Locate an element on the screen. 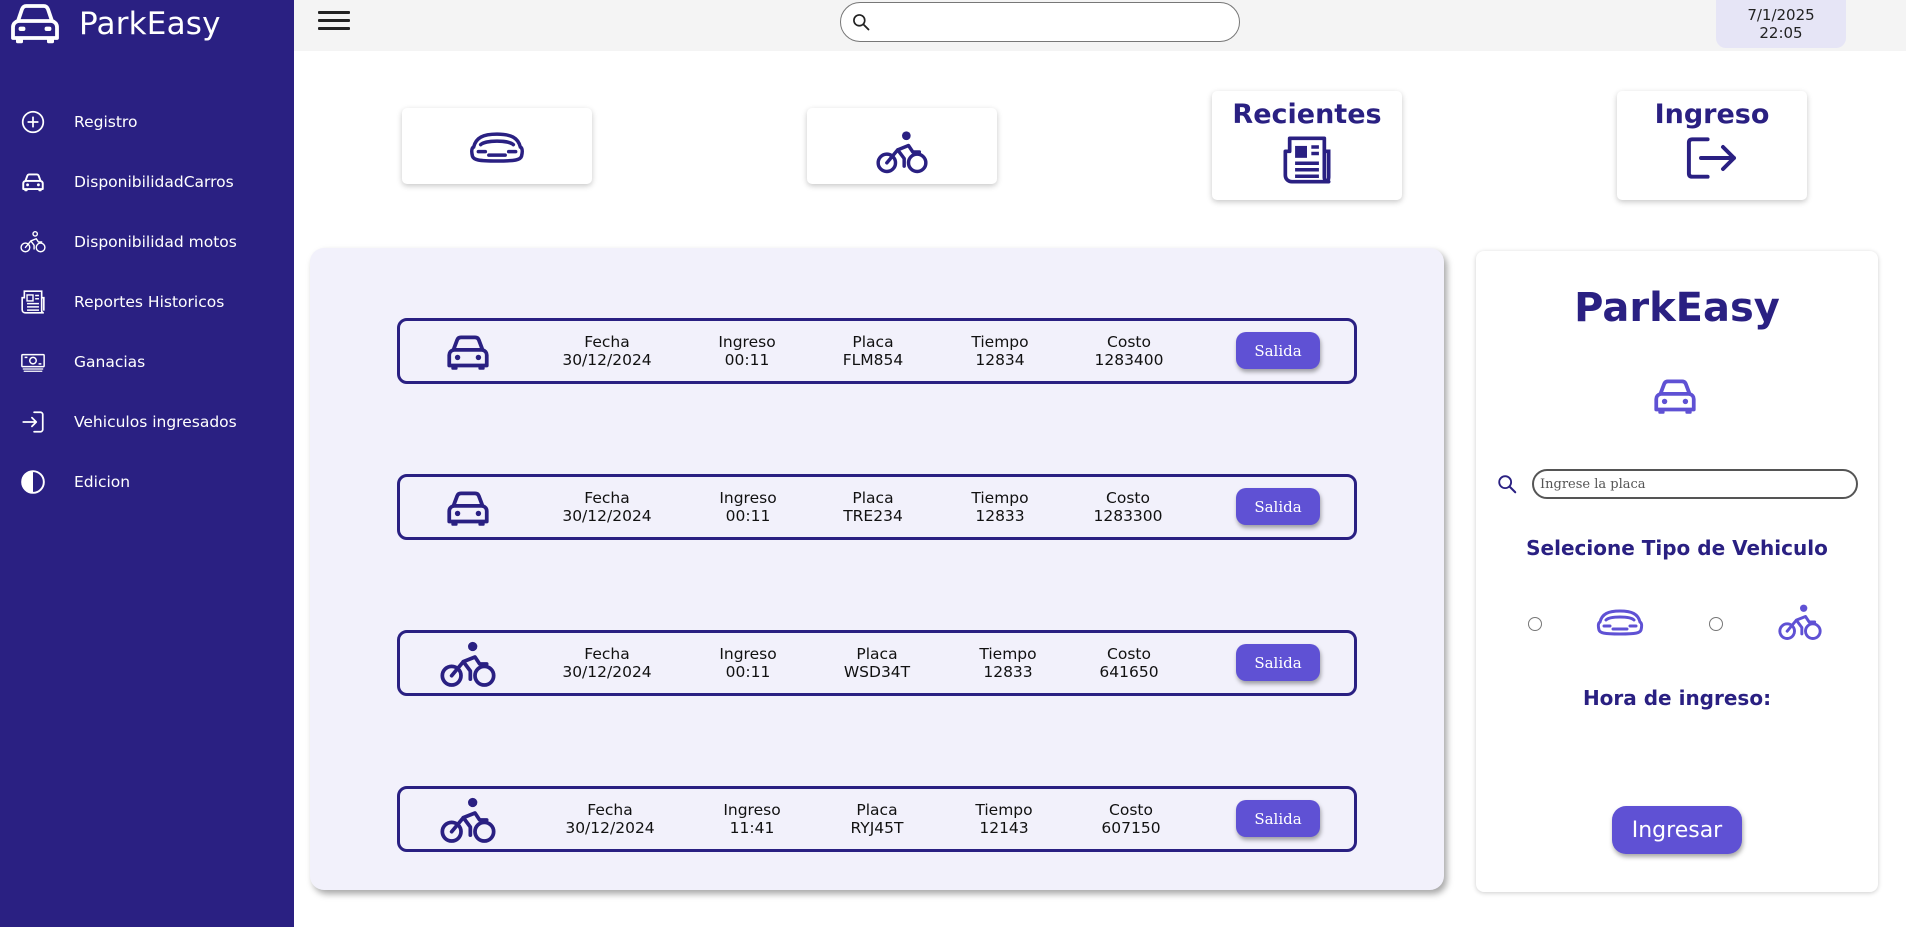 The image size is (1906, 927). datetime-badge: 7/1/2025 22:05 is located at coordinates (1781, 24).